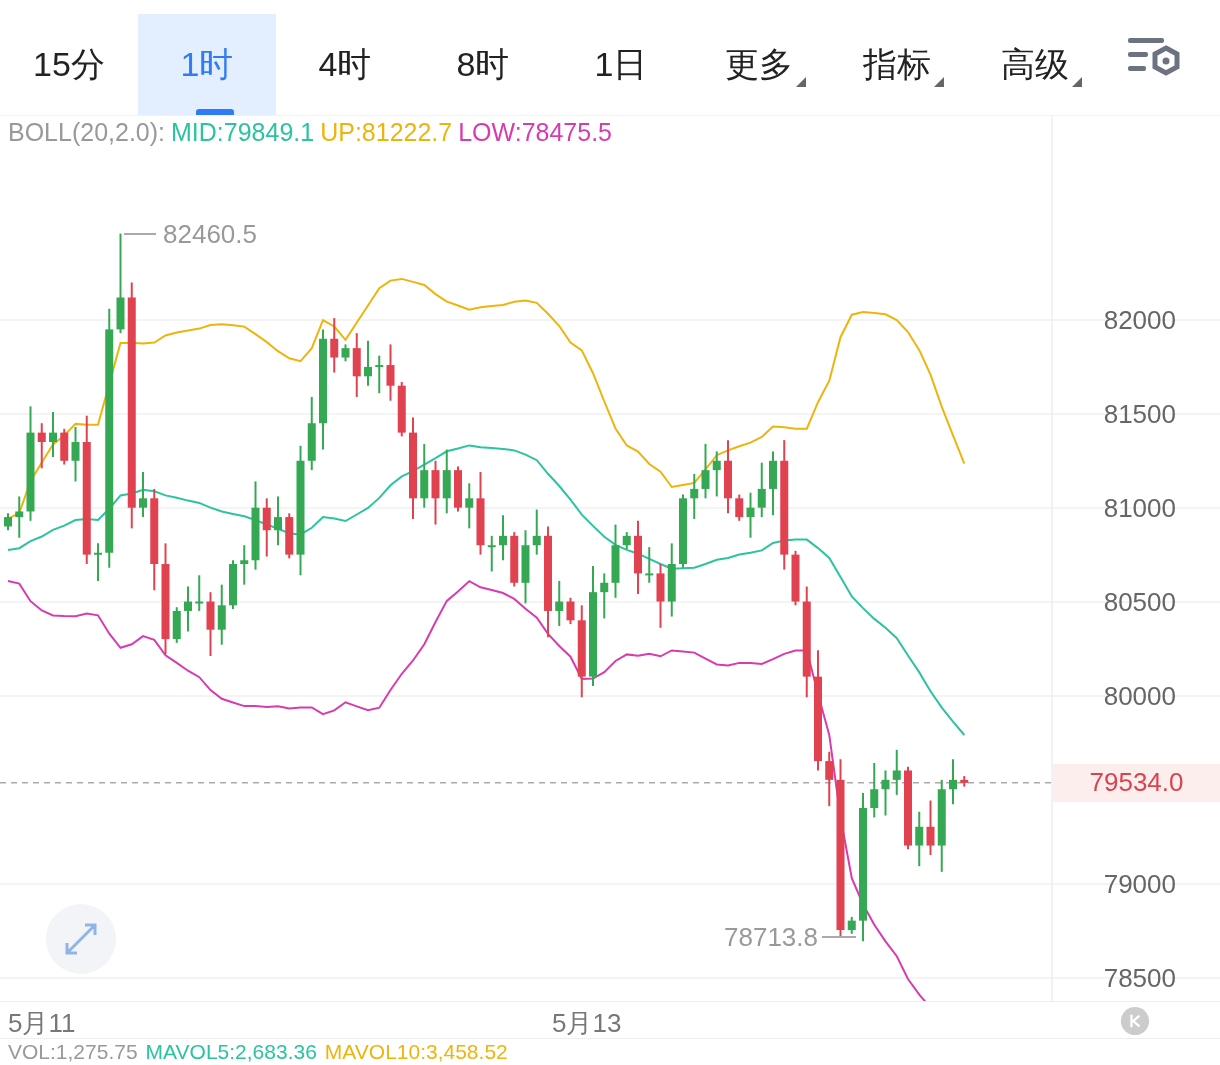  What do you see at coordinates (231, 1052) in the screenshot?
I see `mavol5-value: MAVOL5:2,683.36` at bounding box center [231, 1052].